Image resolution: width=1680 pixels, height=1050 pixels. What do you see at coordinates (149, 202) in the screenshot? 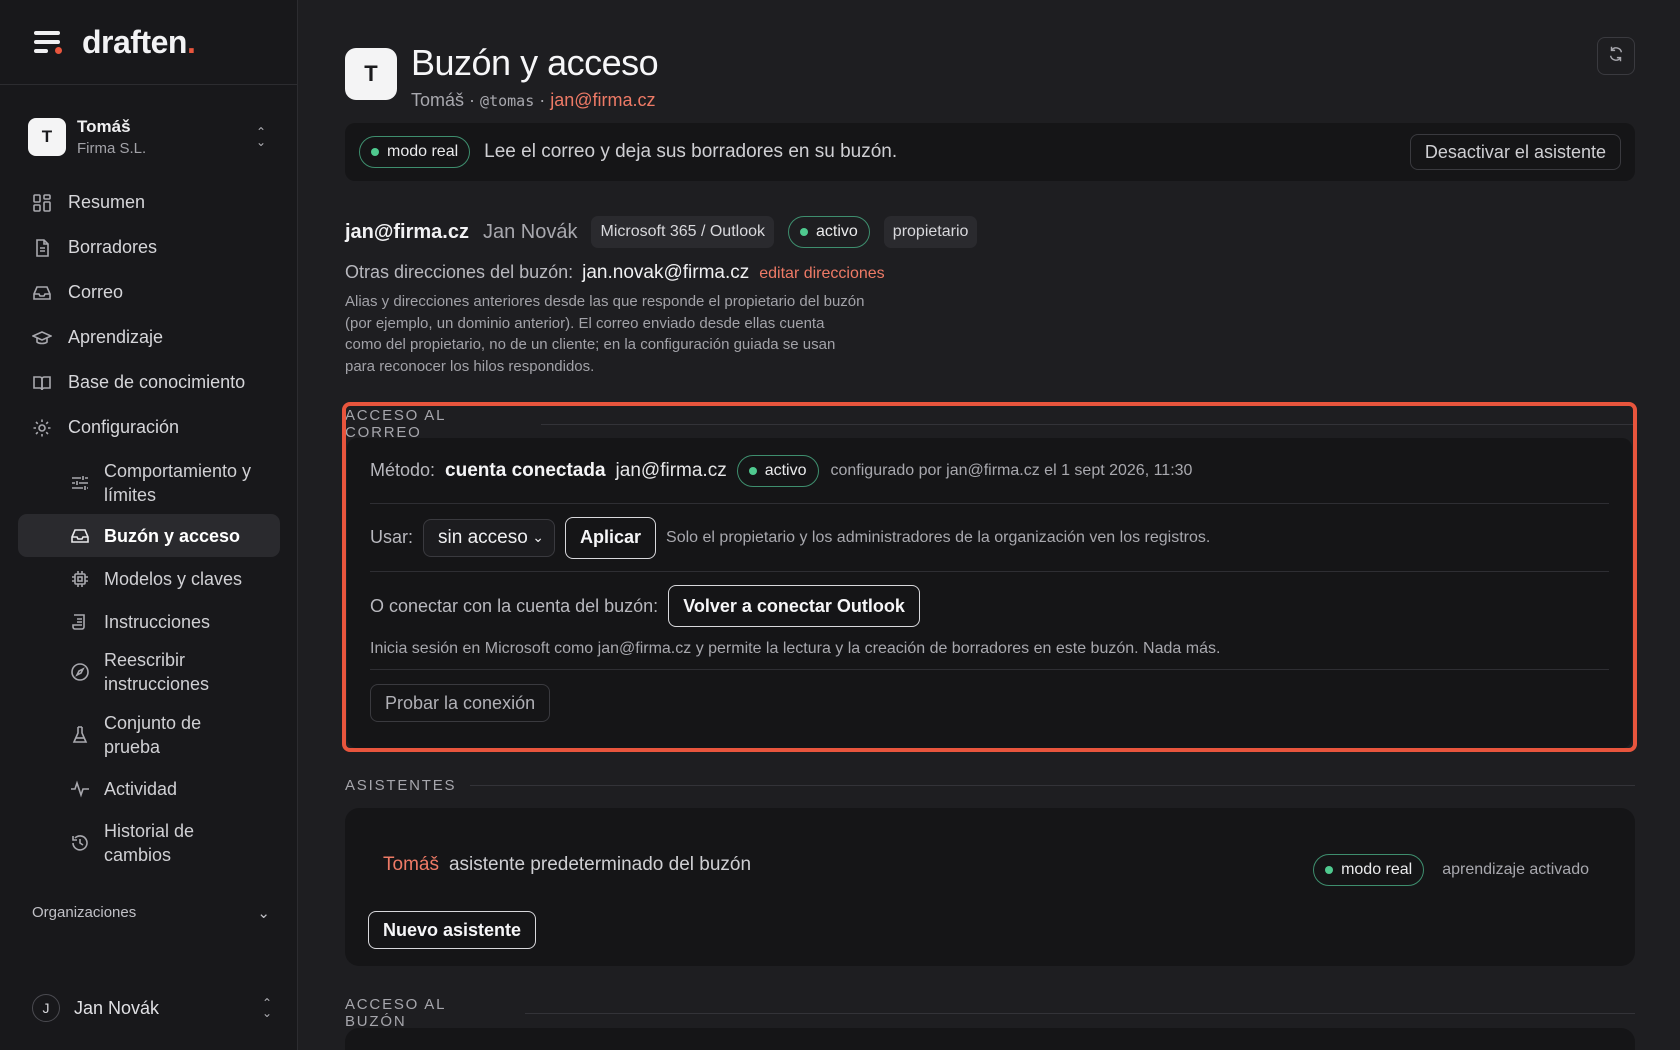
I see `sidebar-item-summary: Resumen` at bounding box center [149, 202].